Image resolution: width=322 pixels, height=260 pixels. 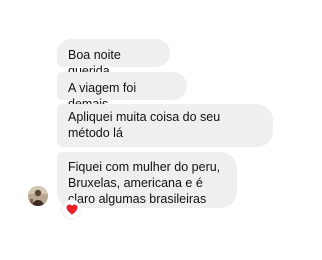 What do you see at coordinates (113, 58) in the screenshot?
I see `message-bubble: Boa noite querida` at bounding box center [113, 58].